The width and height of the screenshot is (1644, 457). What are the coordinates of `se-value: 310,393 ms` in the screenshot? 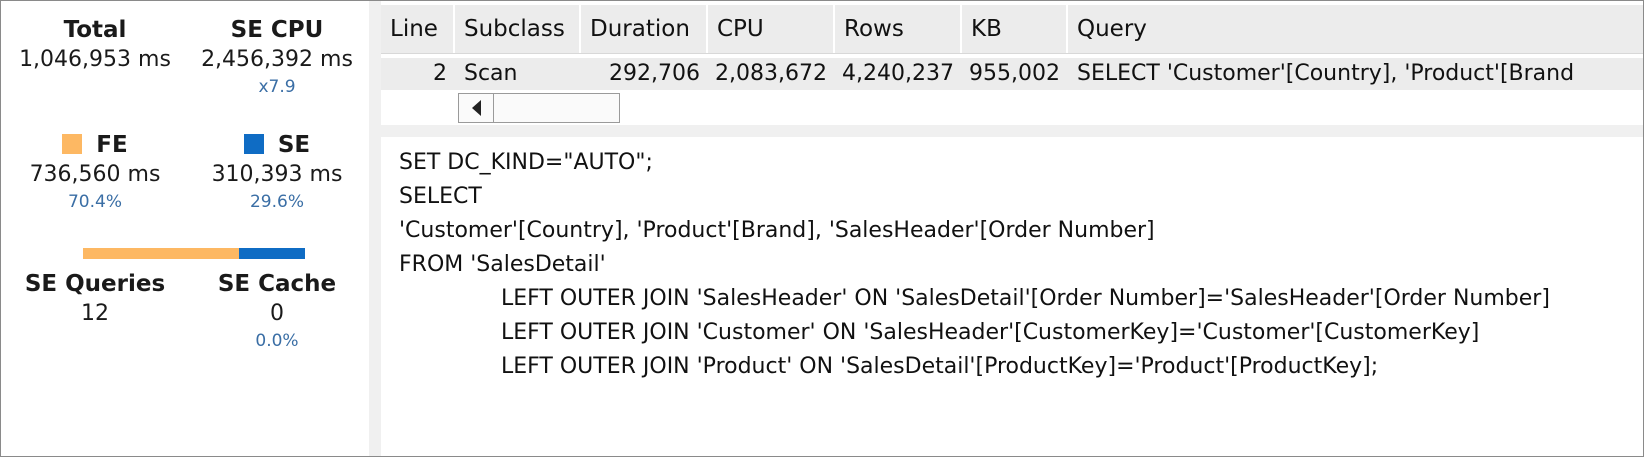 It's located at (277, 174).